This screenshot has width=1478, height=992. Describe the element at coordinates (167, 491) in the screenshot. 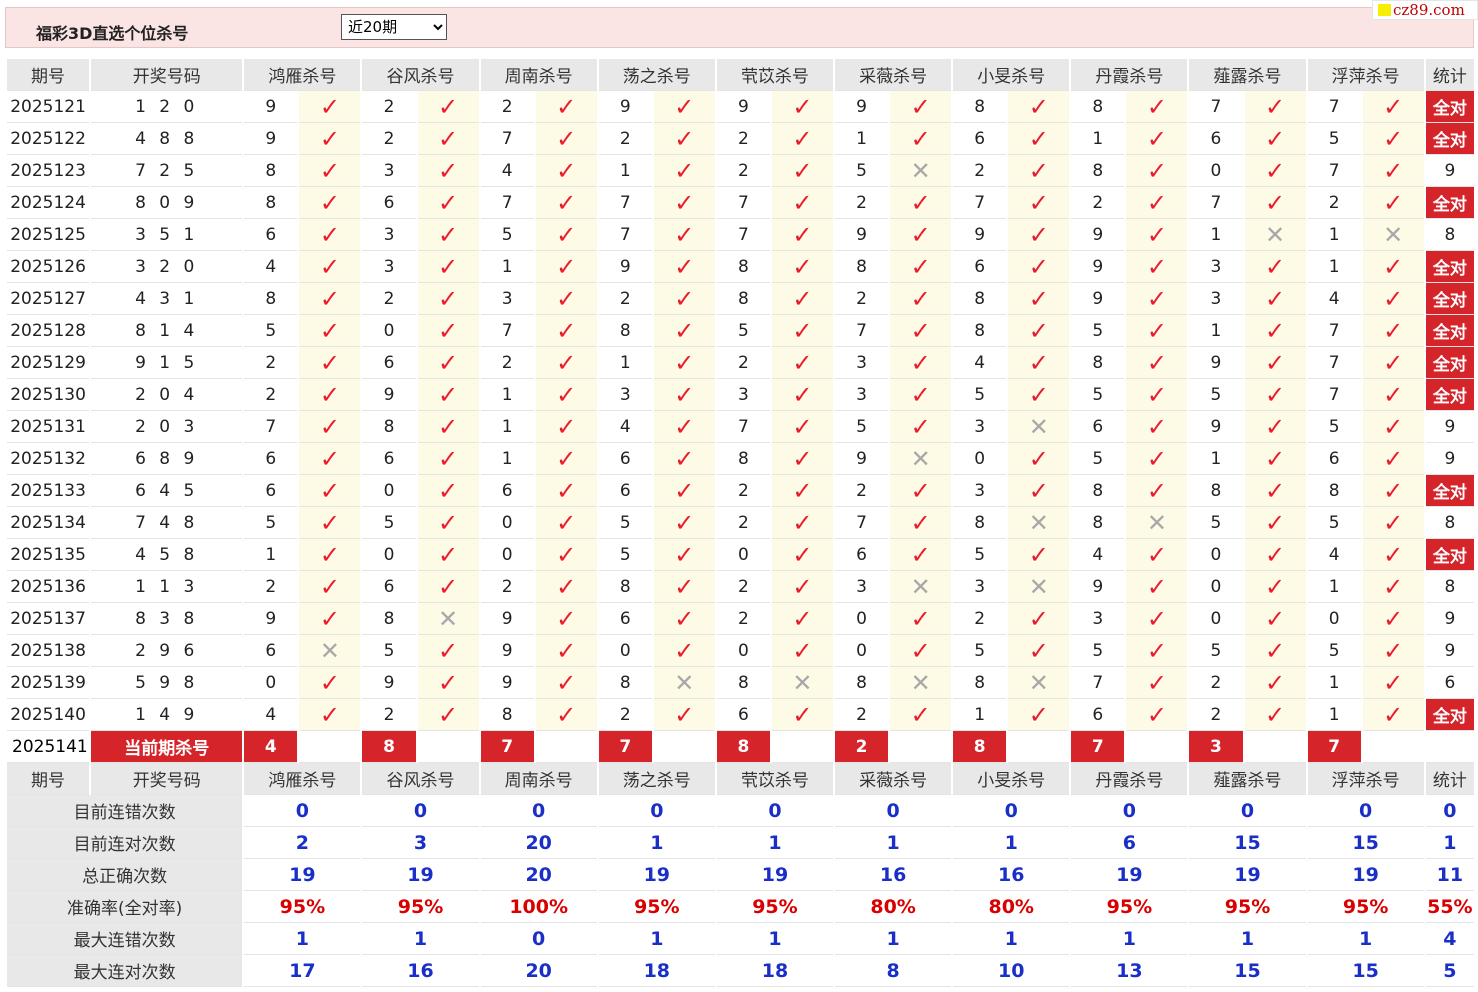

I see `draw-number-cell: 6 4 5` at that location.